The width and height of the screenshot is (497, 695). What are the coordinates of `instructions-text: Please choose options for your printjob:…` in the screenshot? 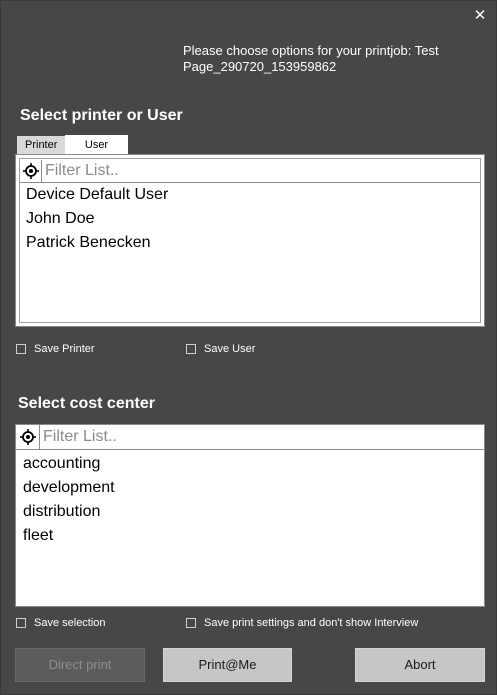 It's located at (311, 58).